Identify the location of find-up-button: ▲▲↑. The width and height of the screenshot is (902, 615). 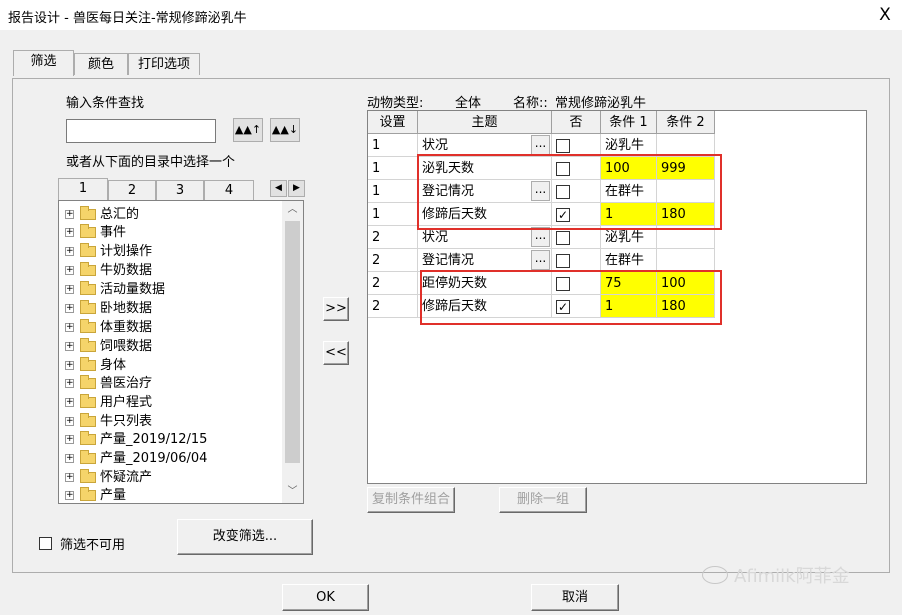
(248, 130).